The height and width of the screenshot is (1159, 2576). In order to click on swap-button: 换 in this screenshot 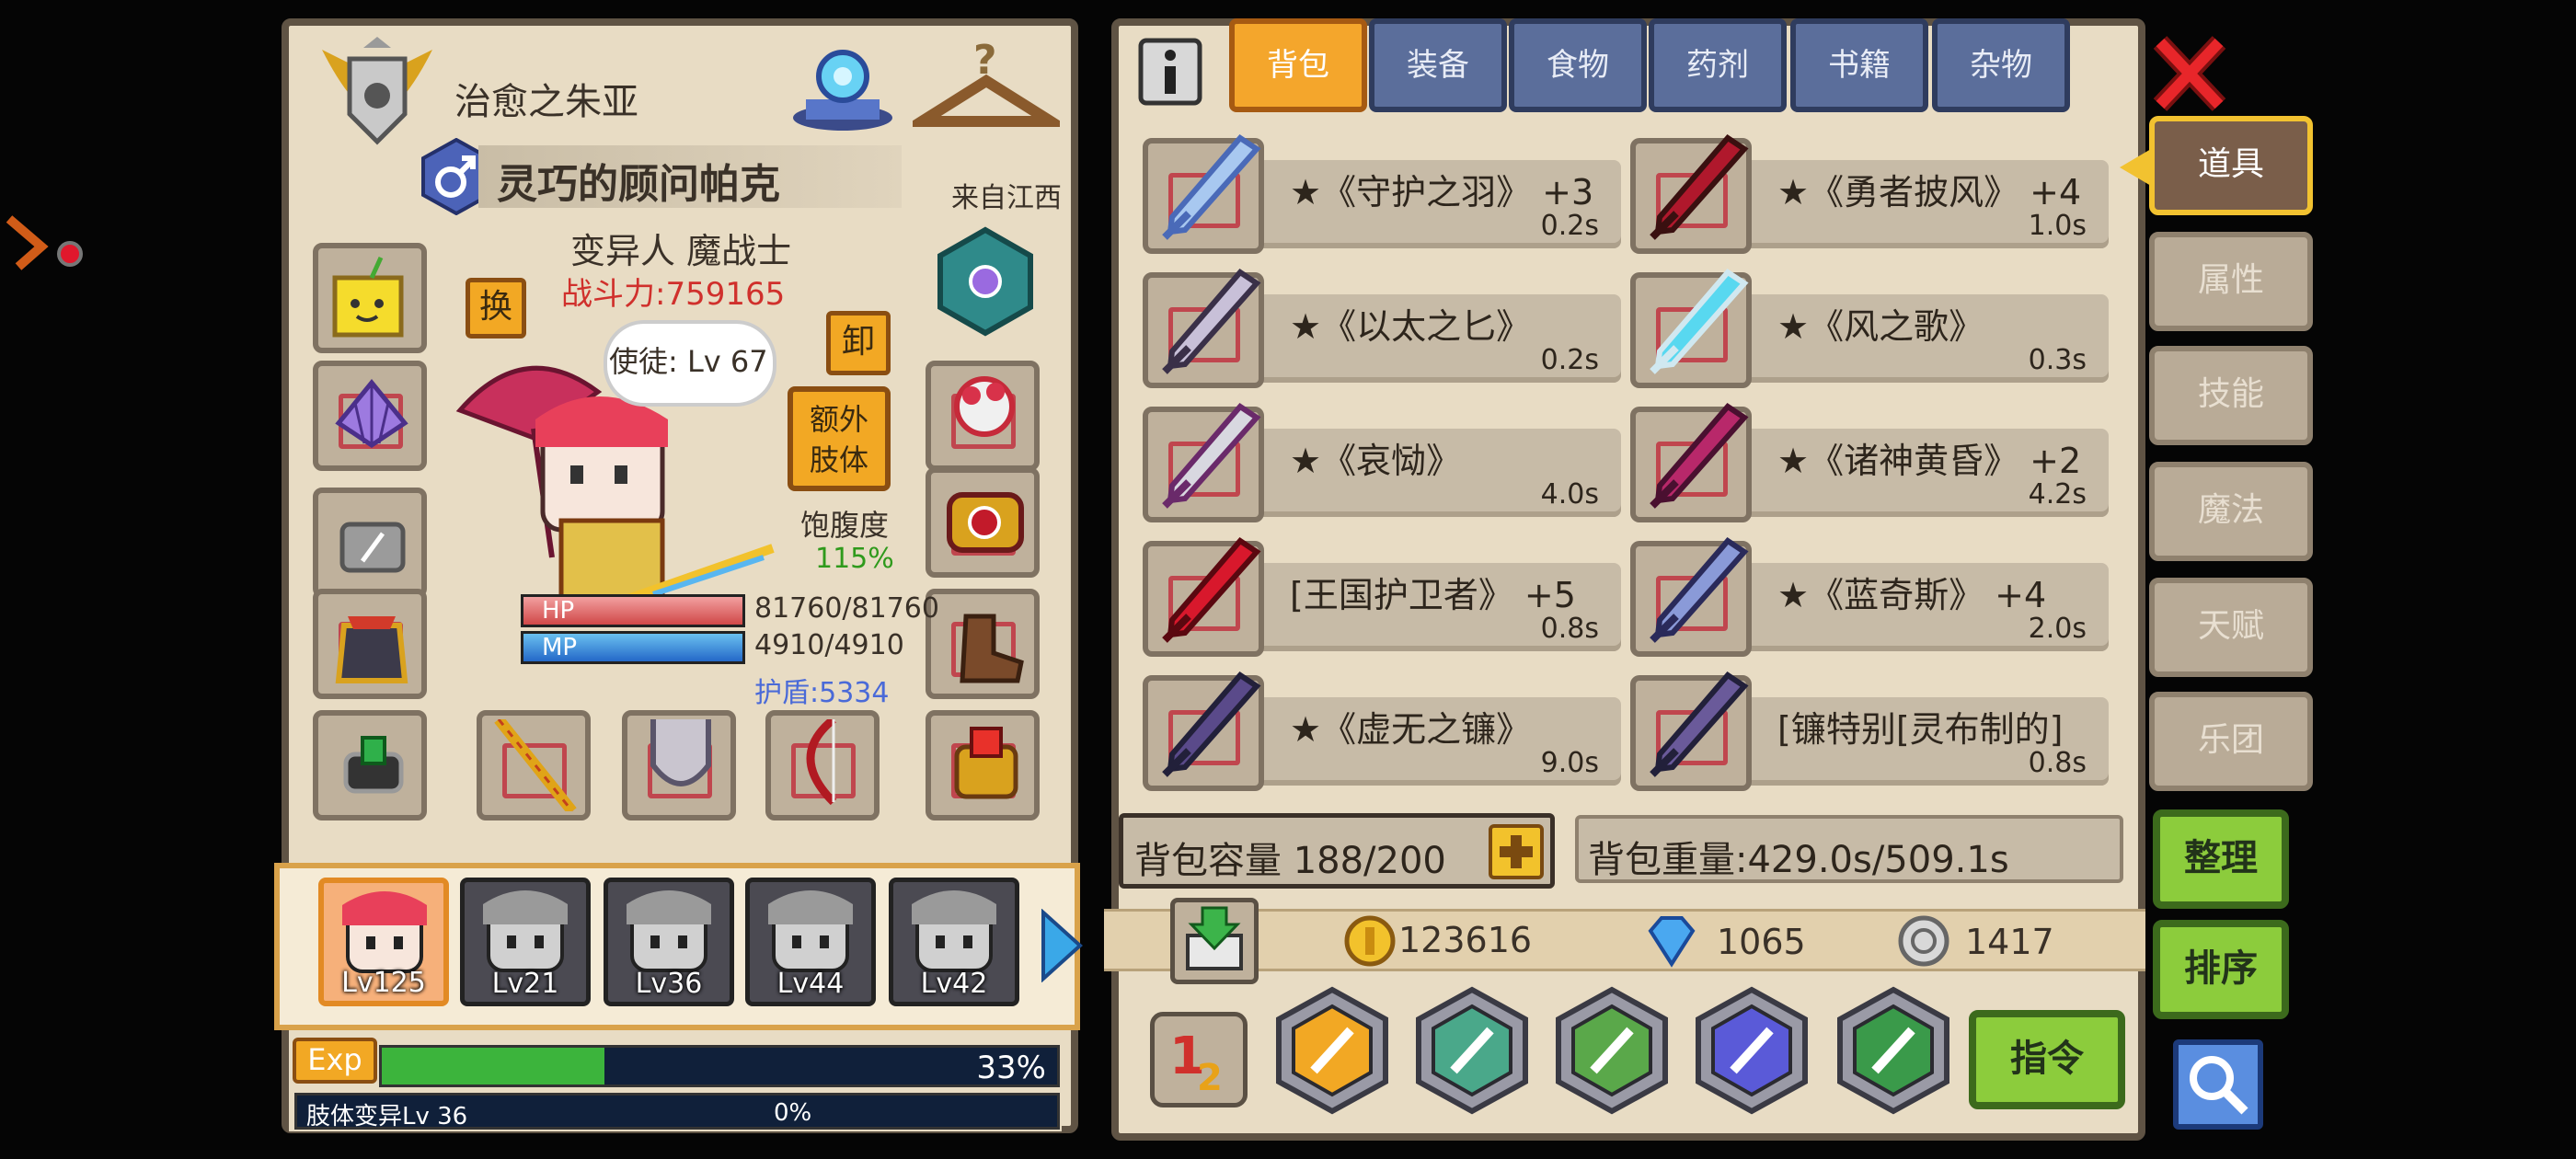, I will do `click(496, 308)`.